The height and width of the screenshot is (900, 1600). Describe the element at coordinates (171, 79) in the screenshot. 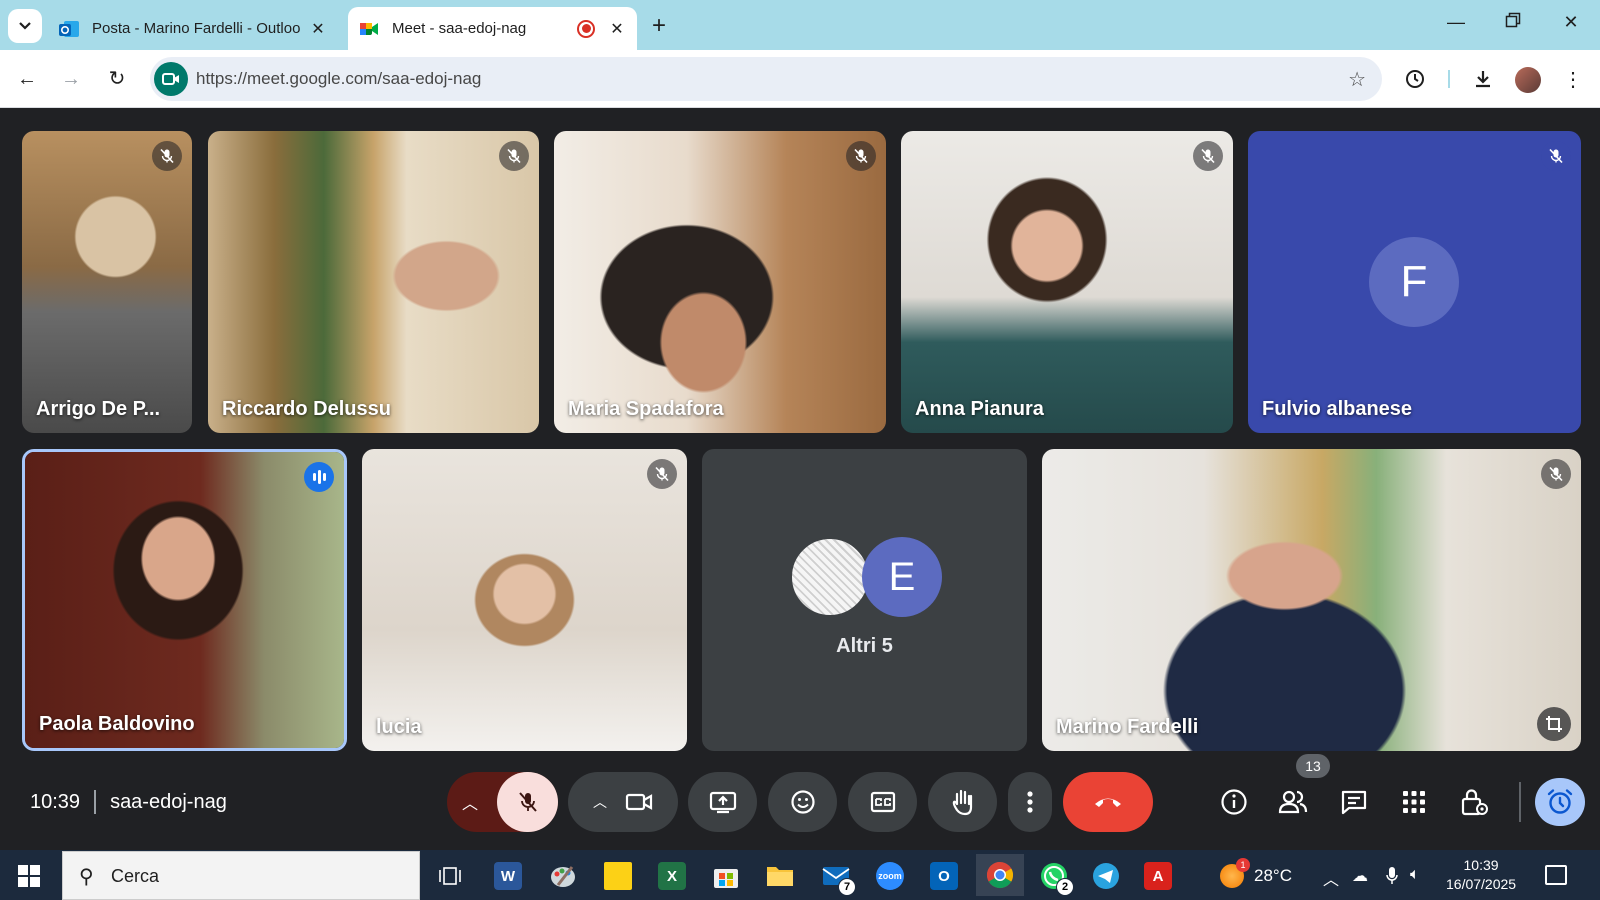

I see `site-info-icon` at that location.